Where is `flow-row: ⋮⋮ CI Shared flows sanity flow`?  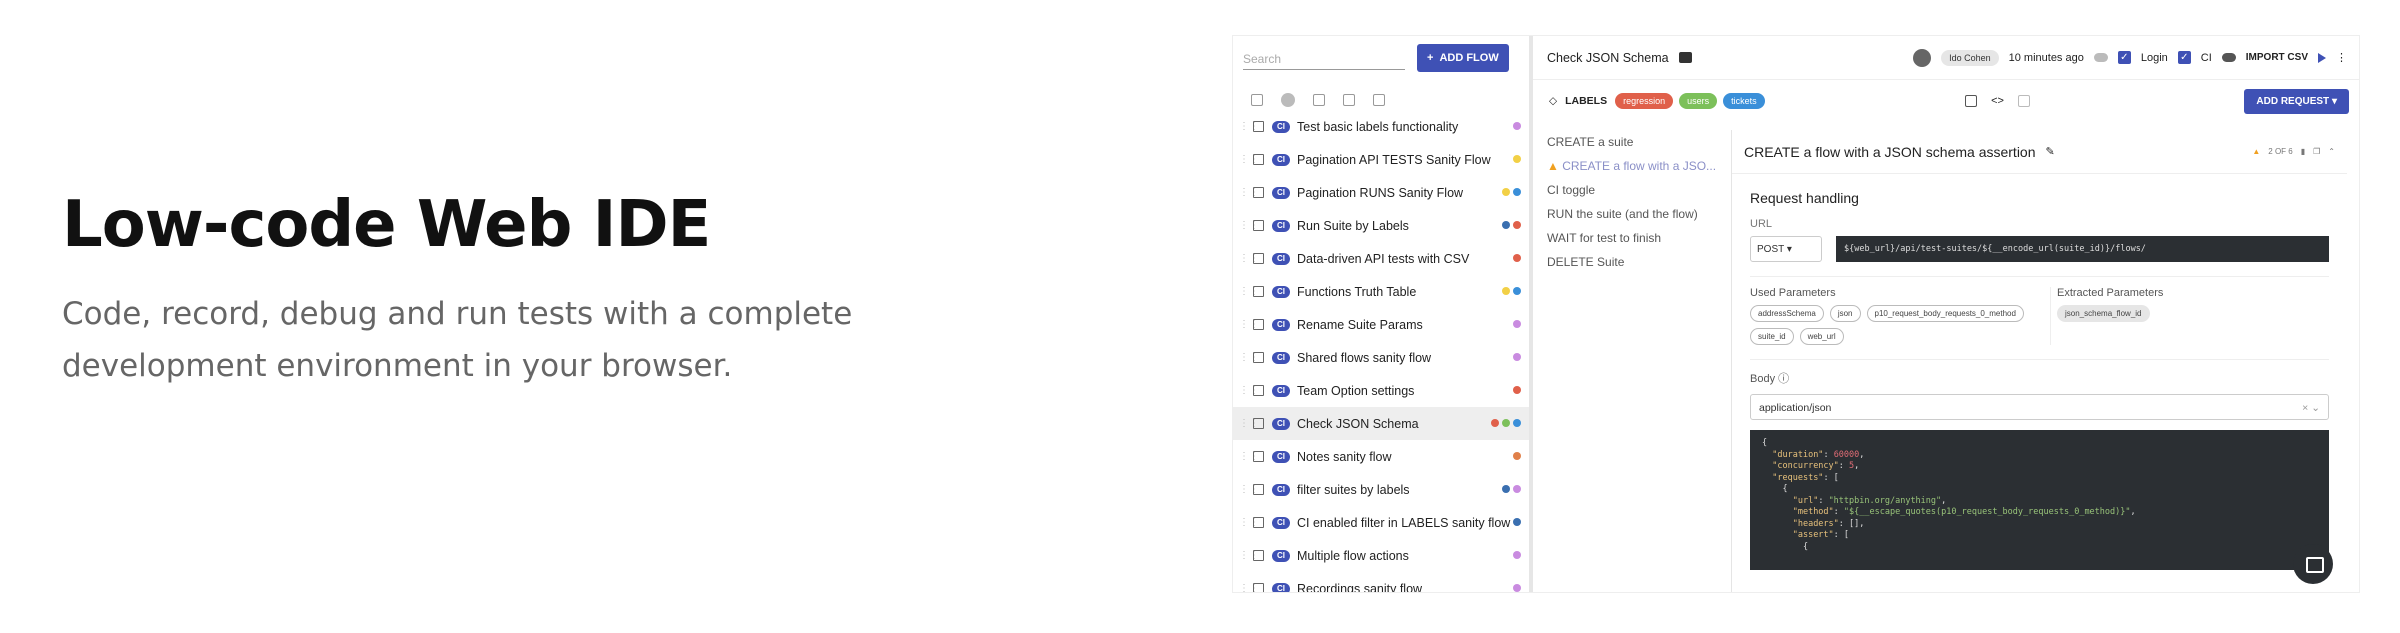
flow-row: ⋮⋮ CI Shared flows sanity flow is located at coordinates (1381, 357).